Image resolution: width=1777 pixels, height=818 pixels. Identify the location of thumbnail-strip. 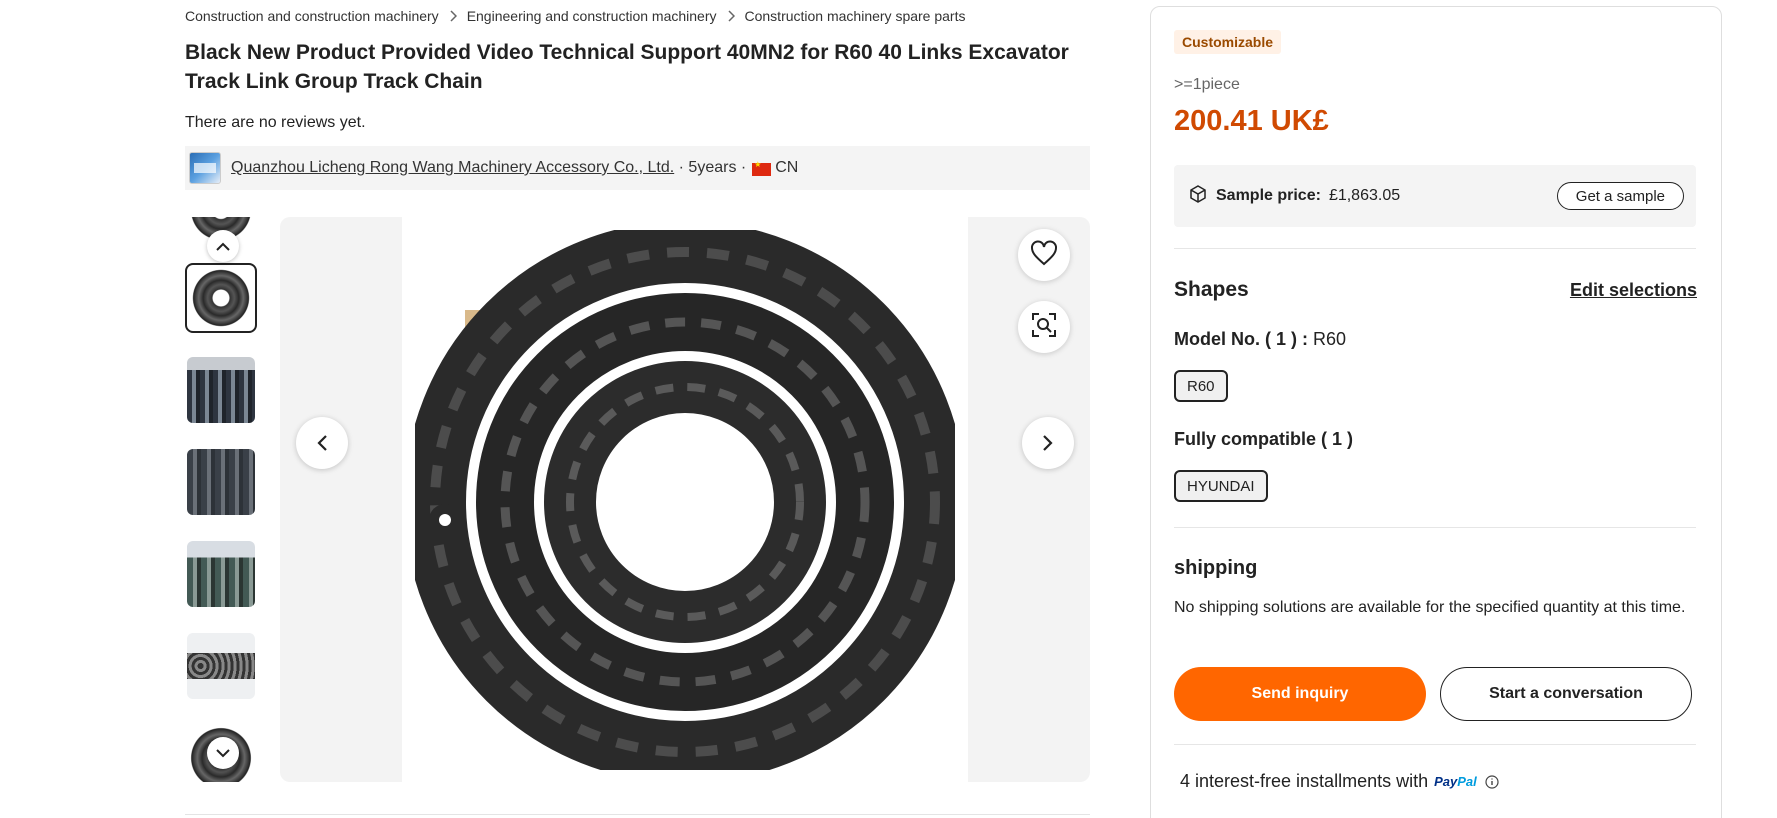
(222, 499).